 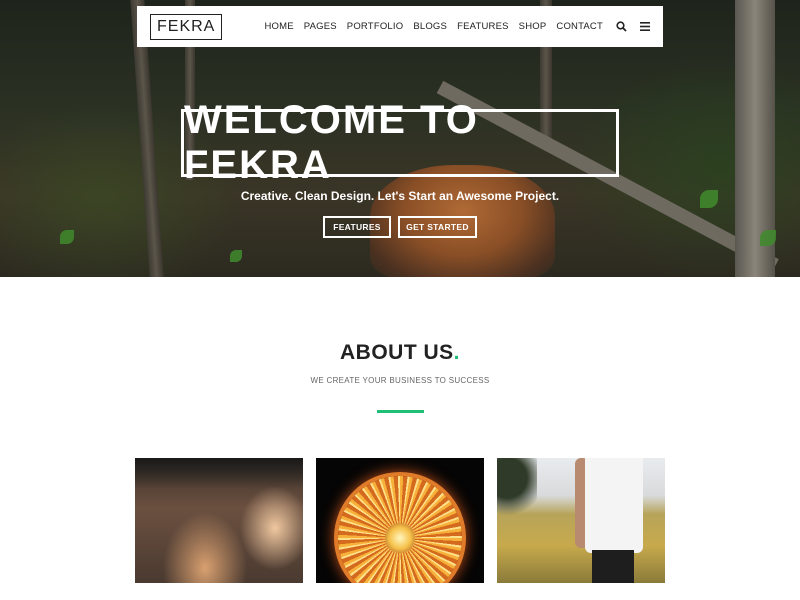 I want to click on about-title: ABOUT US., so click(x=400, y=353).